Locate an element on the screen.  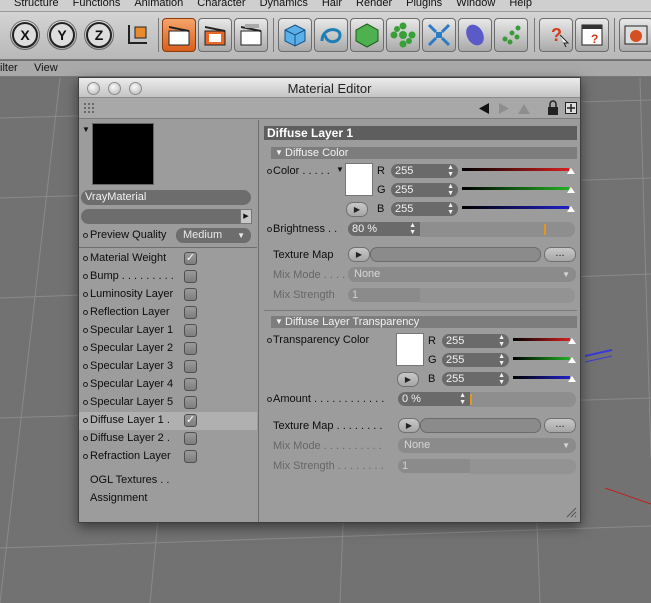
material-subname-arrow-icon: ▶ is located at coordinates (246, 216).